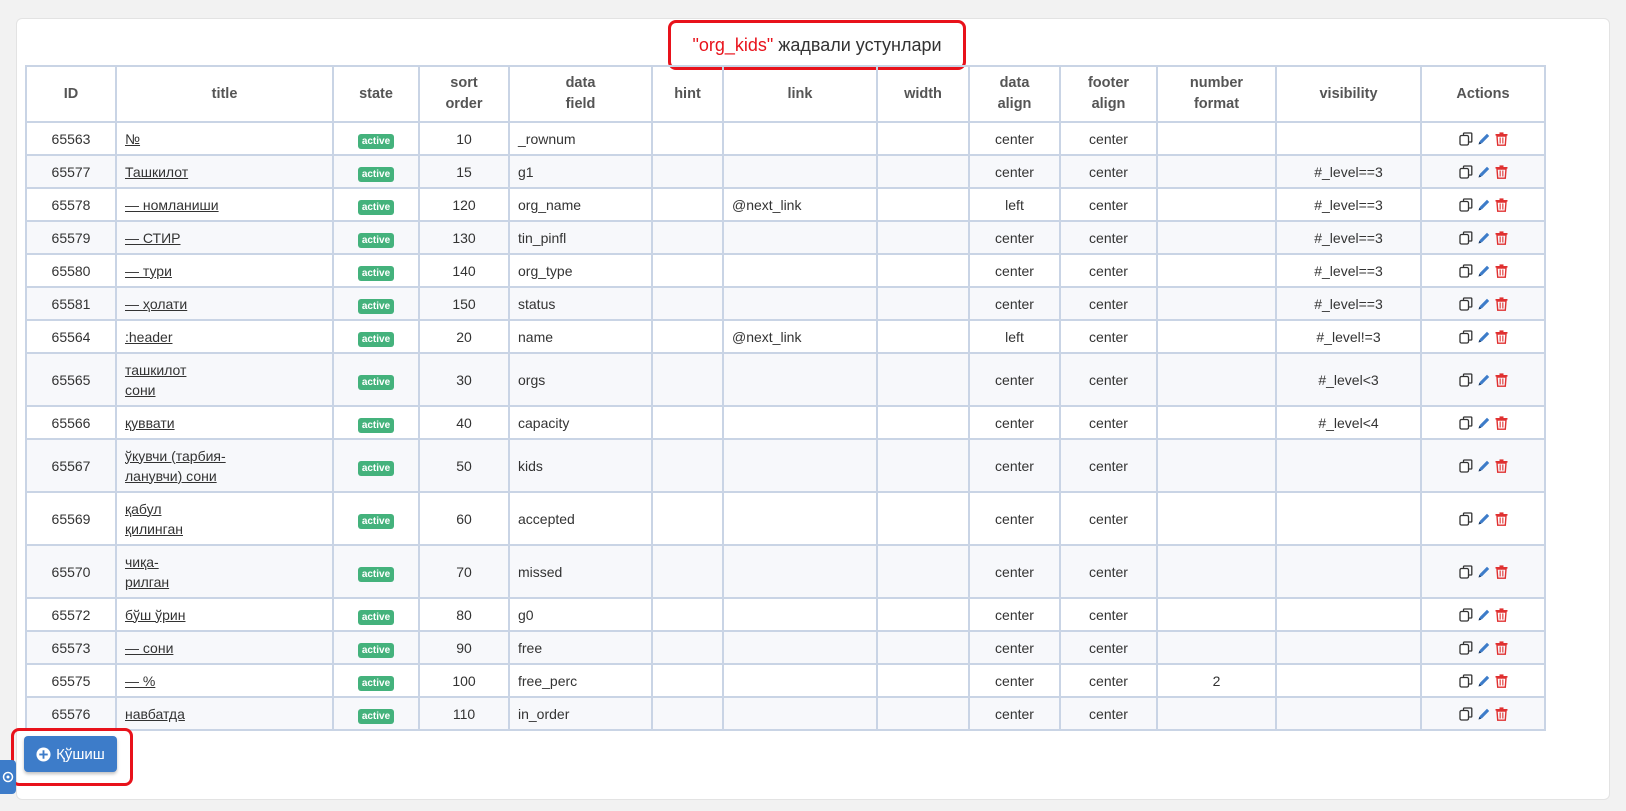 The height and width of the screenshot is (811, 1626). What do you see at coordinates (155, 380) in the screenshot?
I see `title-link: ташкилот сони` at bounding box center [155, 380].